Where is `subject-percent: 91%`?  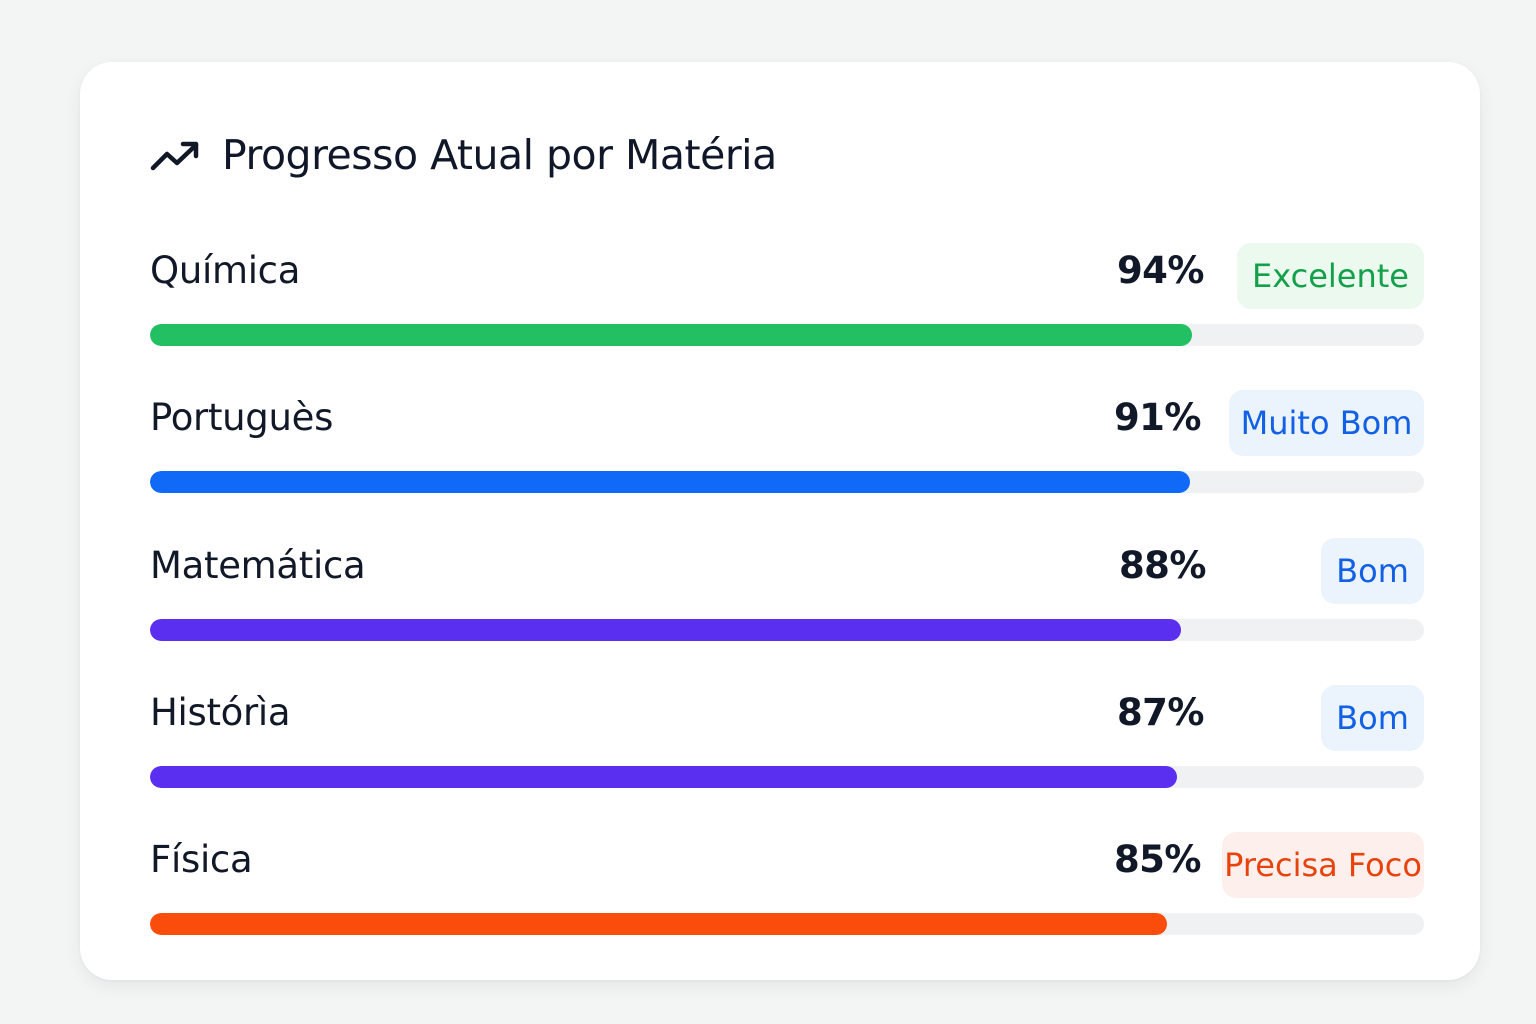
subject-percent: 91% is located at coordinates (1157, 418).